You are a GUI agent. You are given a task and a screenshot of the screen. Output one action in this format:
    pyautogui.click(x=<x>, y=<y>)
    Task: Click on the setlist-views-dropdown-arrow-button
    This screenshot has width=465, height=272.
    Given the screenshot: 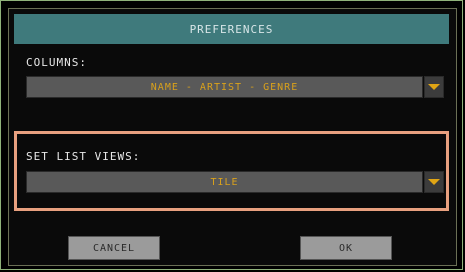 What is the action you would take?
    pyautogui.click(x=434, y=182)
    